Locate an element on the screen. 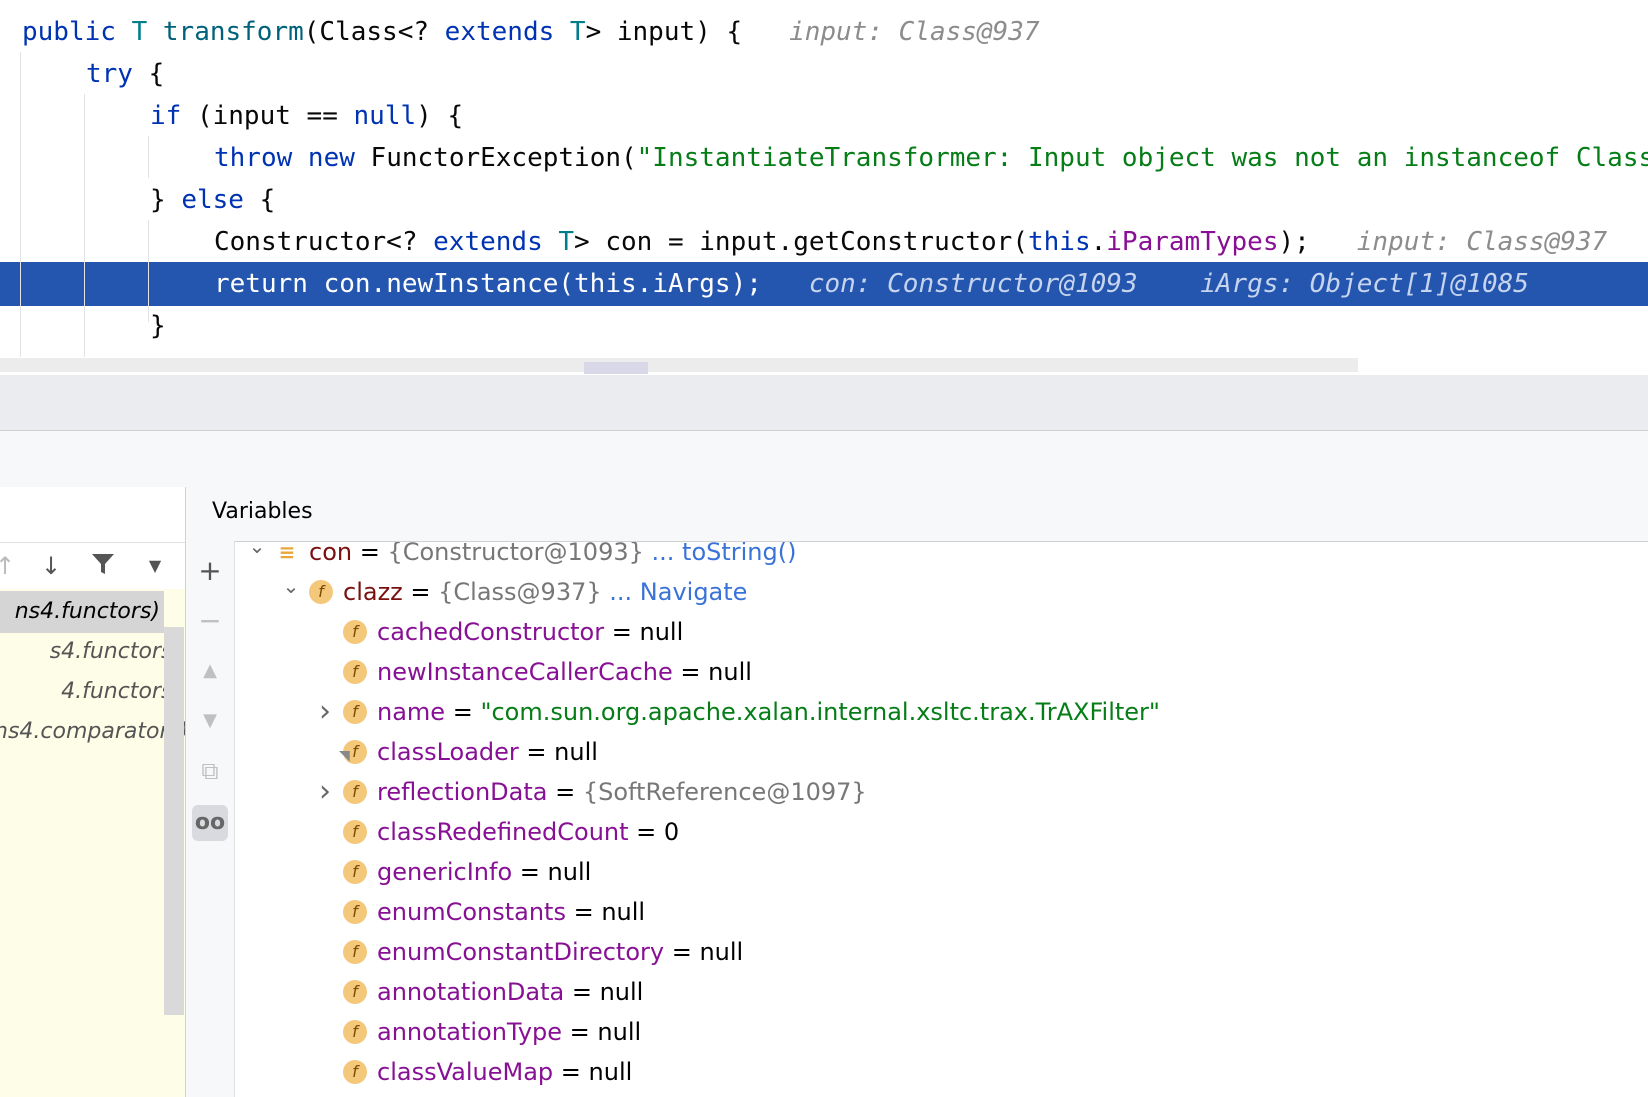 This screenshot has width=1648, height=1097. variable-row: ⌄ f clazz = {Class@937} ... Navigate is located at coordinates (941, 592).